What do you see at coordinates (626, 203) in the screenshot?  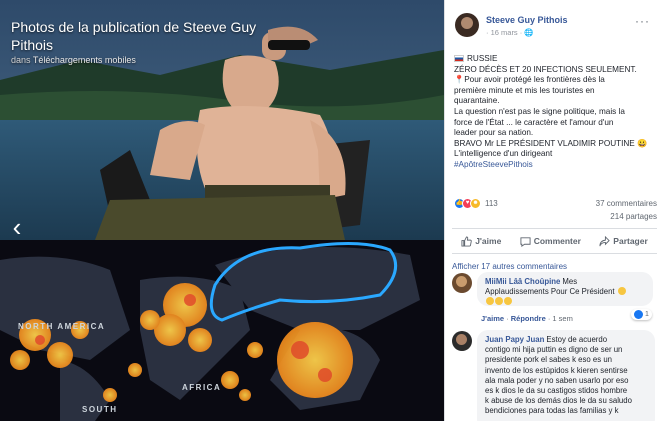 I see `comments-count: 37 commentaires` at bounding box center [626, 203].